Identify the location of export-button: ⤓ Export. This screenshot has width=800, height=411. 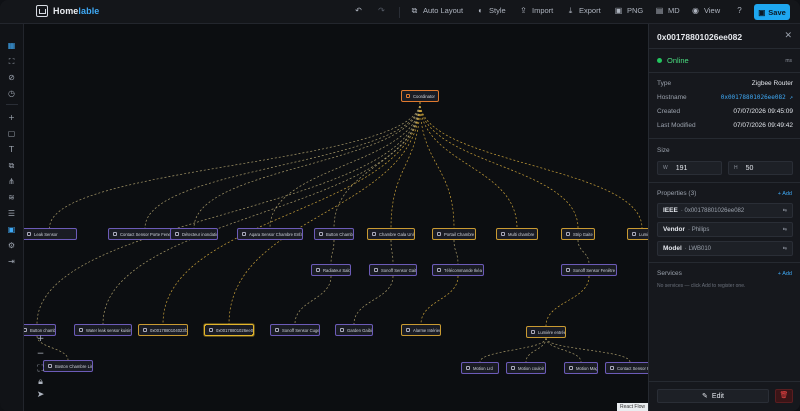
(583, 10).